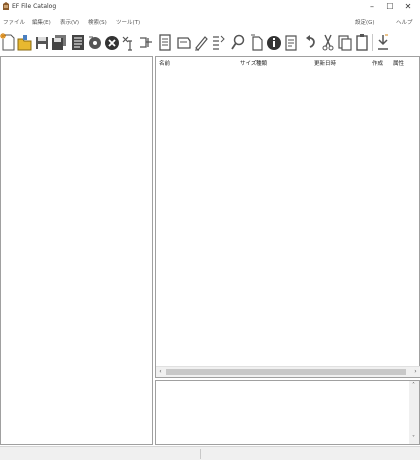  I want to click on column-header-type: 種類, so click(261, 63).